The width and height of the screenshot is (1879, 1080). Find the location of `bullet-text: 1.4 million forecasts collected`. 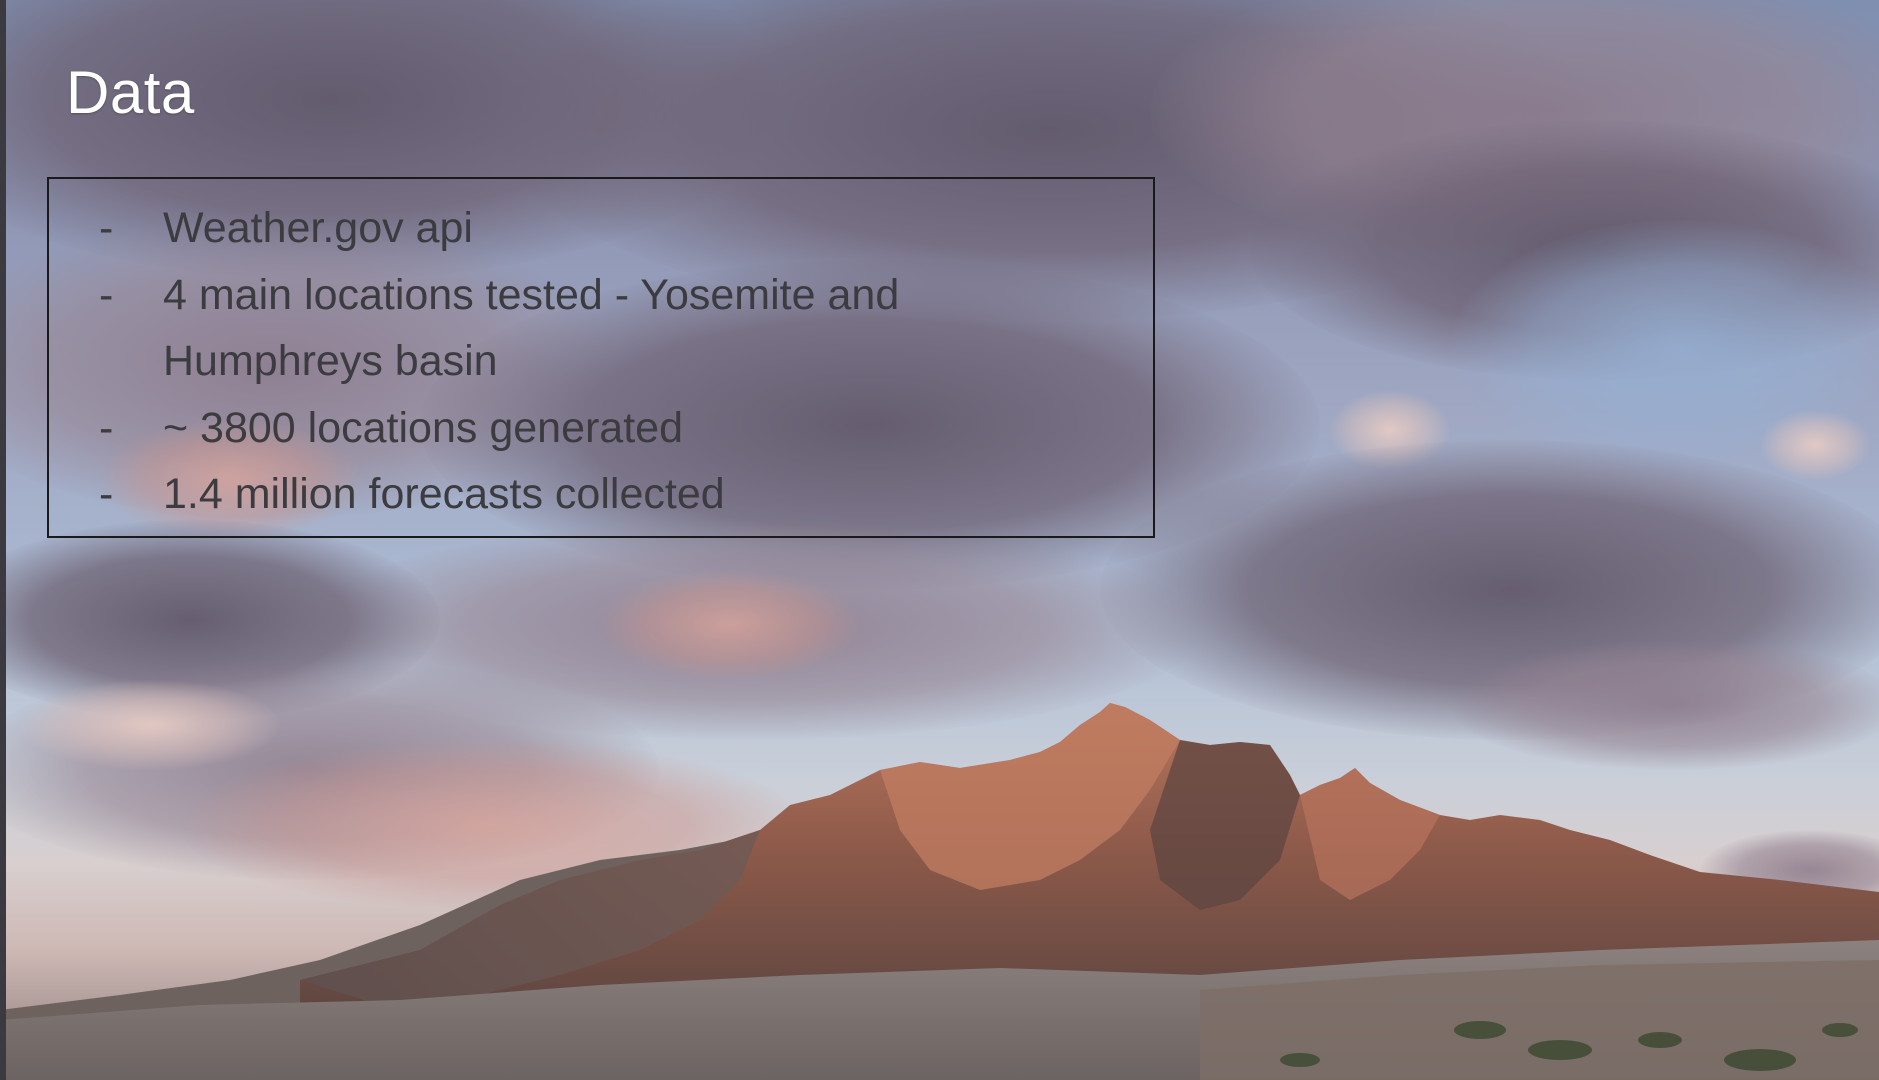

bullet-text: 1.4 million forecasts collected is located at coordinates (444, 494).